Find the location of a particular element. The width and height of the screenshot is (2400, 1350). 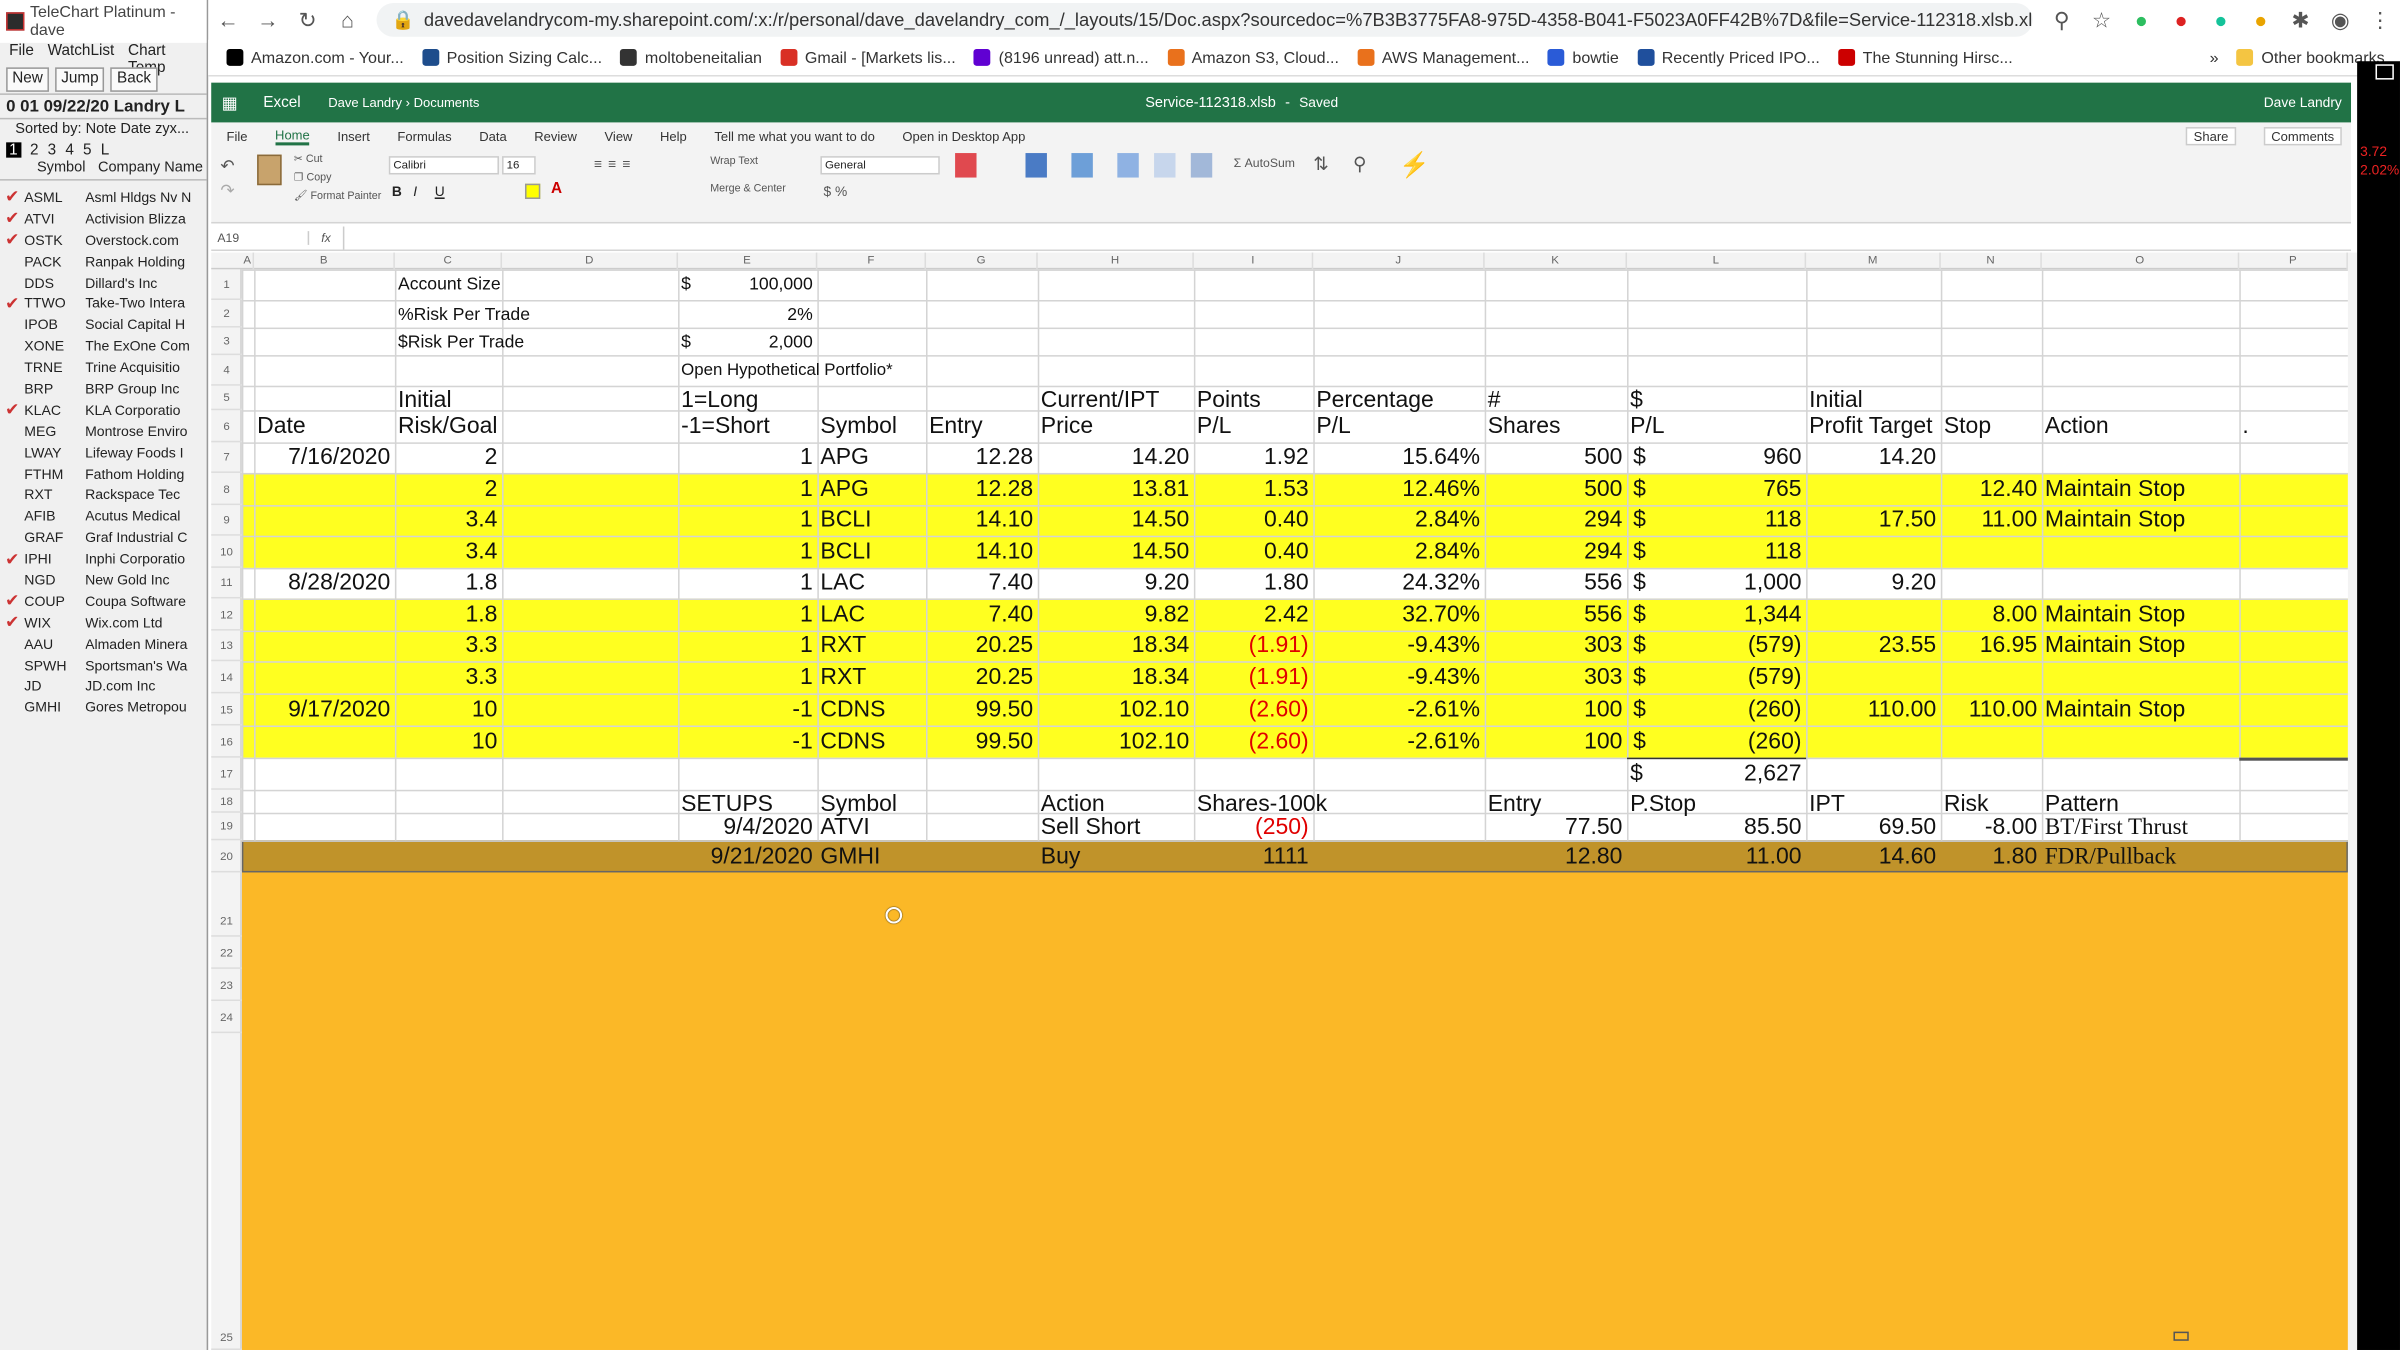

sheet-cell: -1 is located at coordinates (746, 709).